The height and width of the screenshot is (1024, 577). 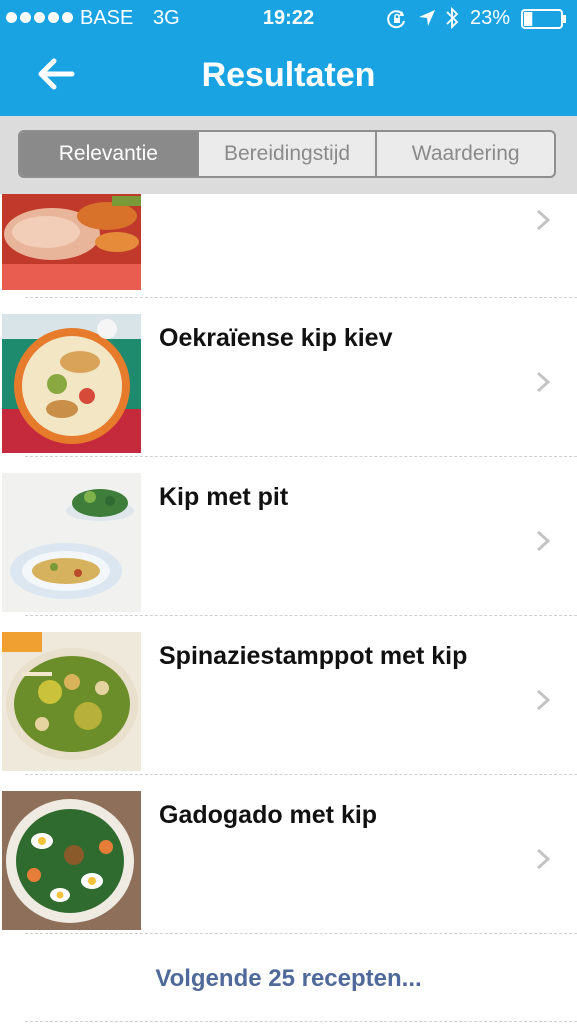 What do you see at coordinates (109, 154) in the screenshot?
I see `sort-option-relevance: Relevantie` at bounding box center [109, 154].